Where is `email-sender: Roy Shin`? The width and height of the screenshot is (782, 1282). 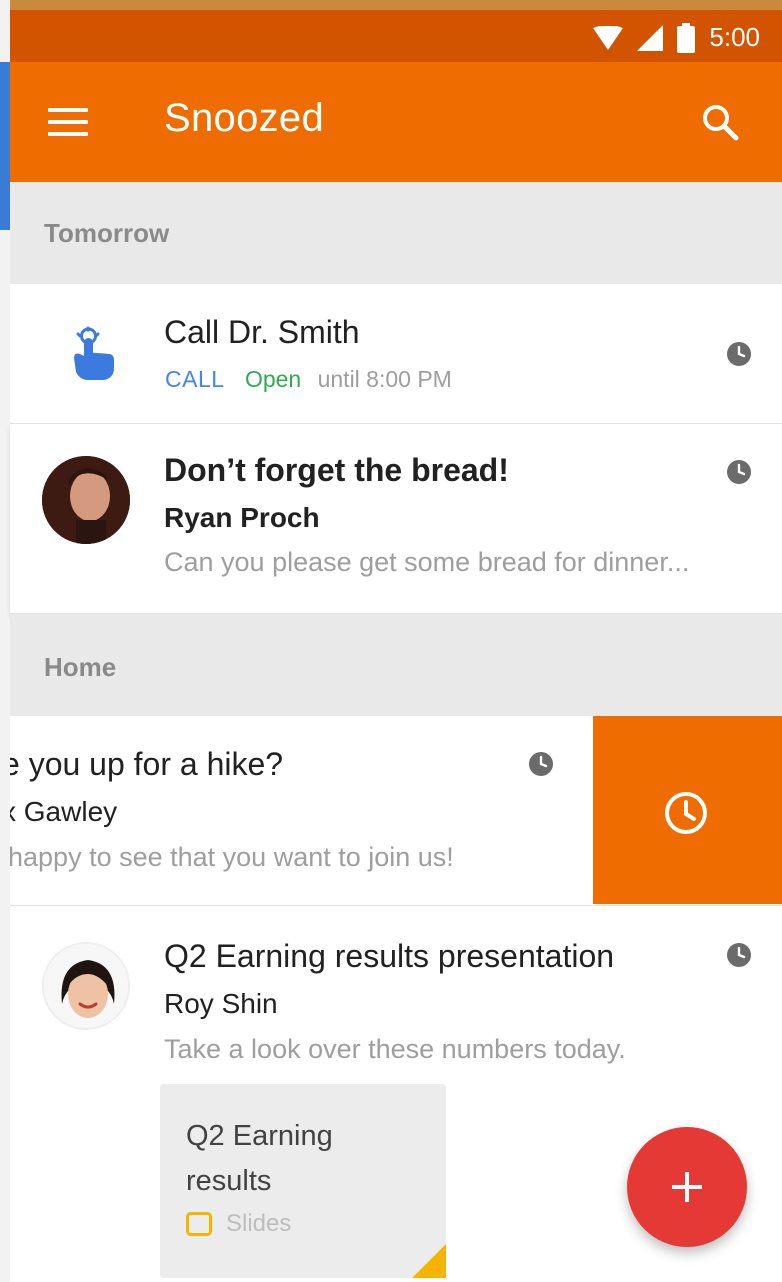
email-sender: Roy Shin is located at coordinates (221, 1003).